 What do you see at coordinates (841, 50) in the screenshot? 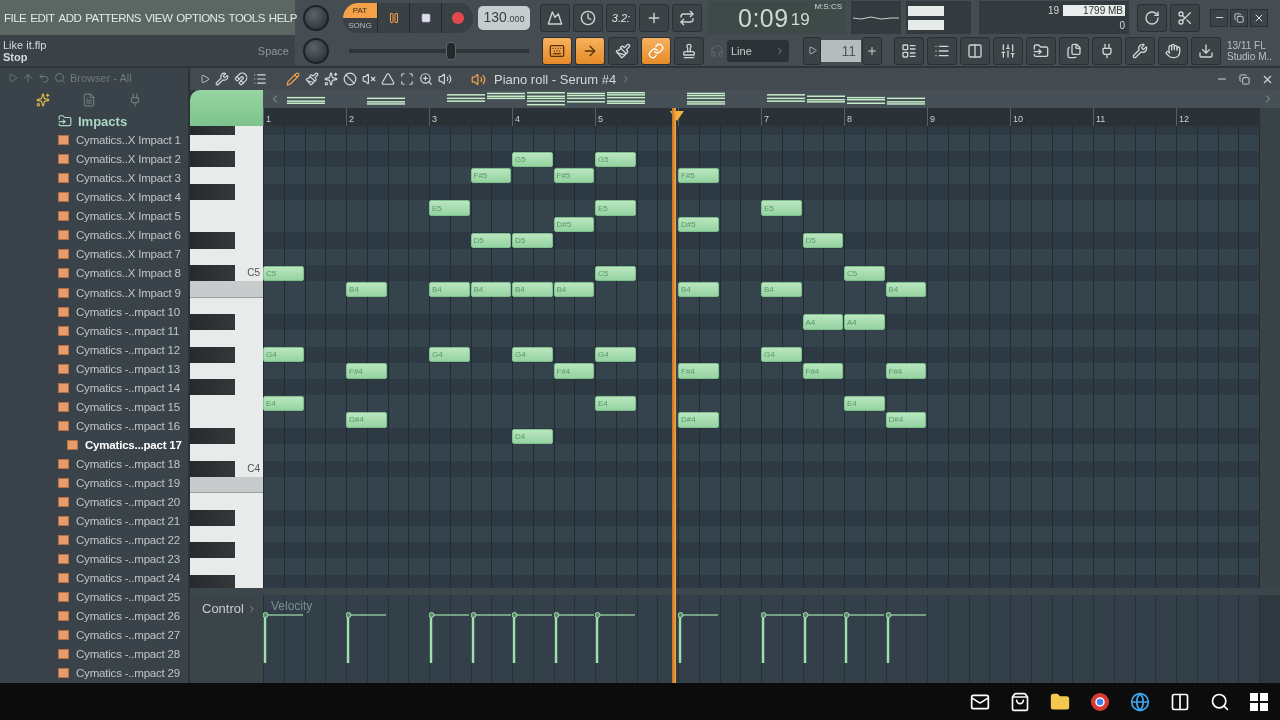
I see `step-field: 11` at bounding box center [841, 50].